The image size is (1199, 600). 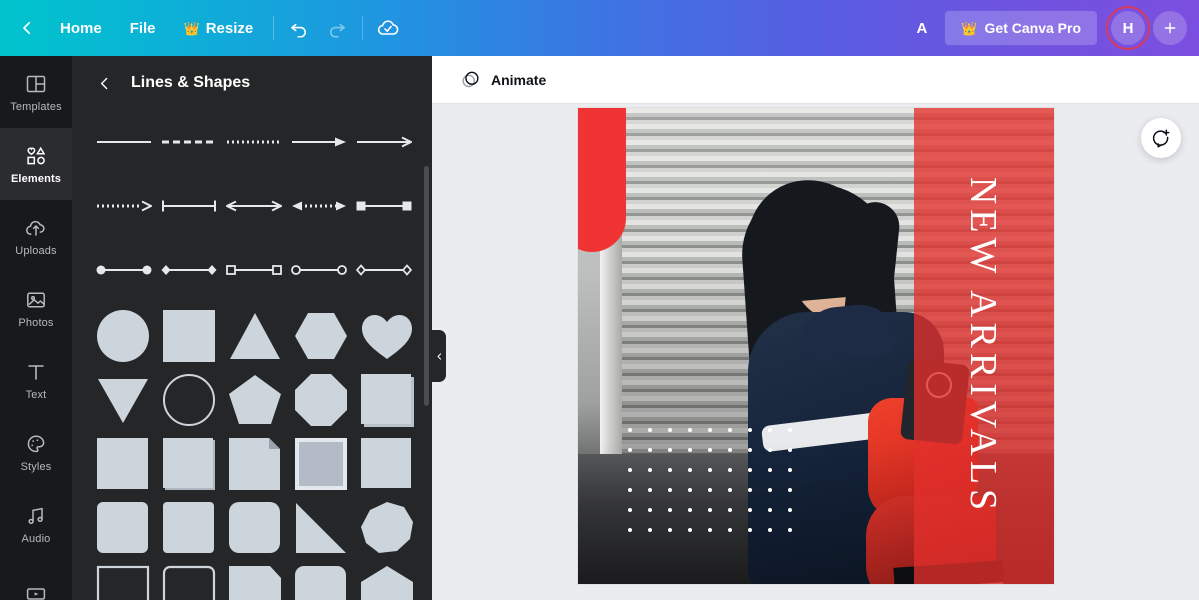 I want to click on shape-square-soft-shadow, so click(x=189, y=464).